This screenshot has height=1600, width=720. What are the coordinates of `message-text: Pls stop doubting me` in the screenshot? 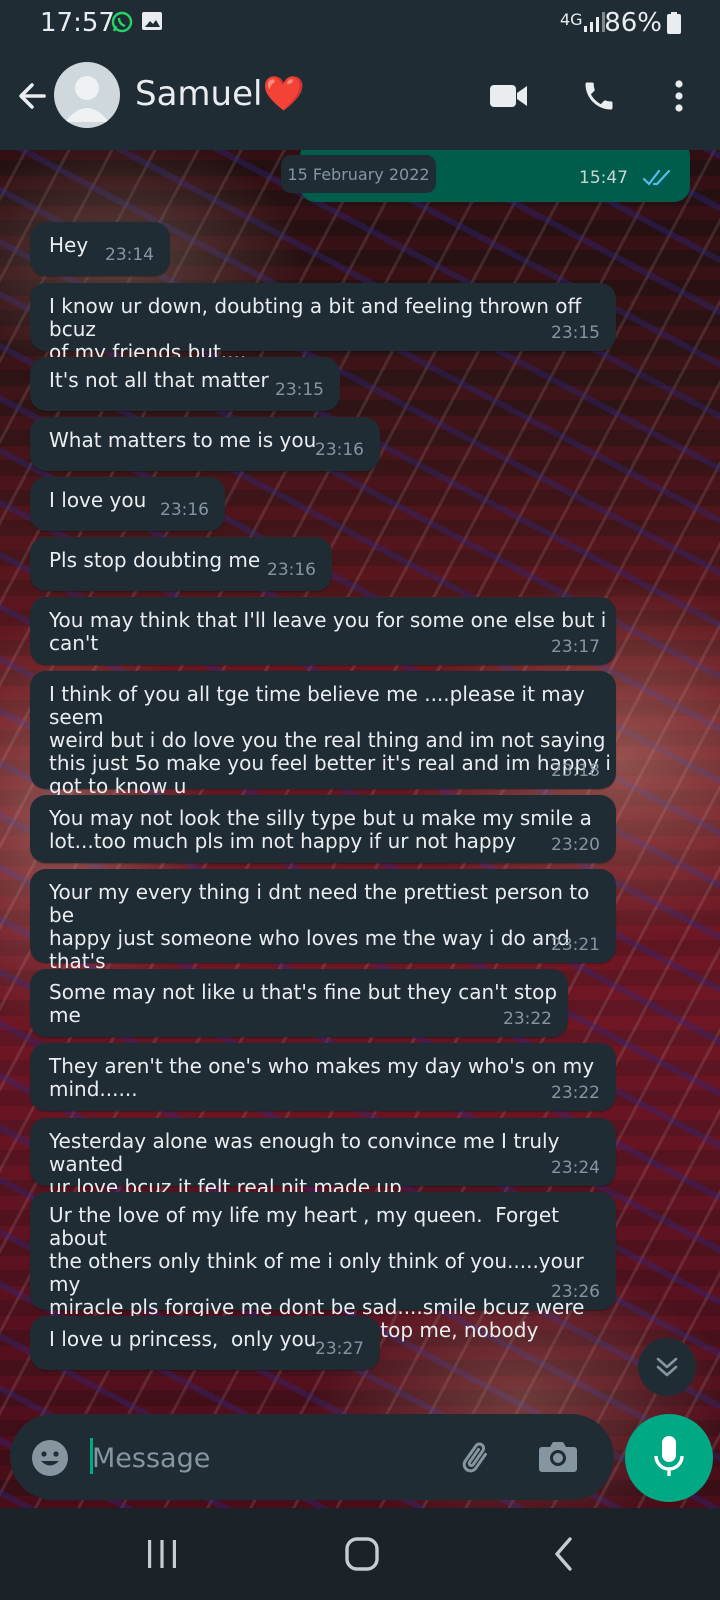 It's located at (155, 560).